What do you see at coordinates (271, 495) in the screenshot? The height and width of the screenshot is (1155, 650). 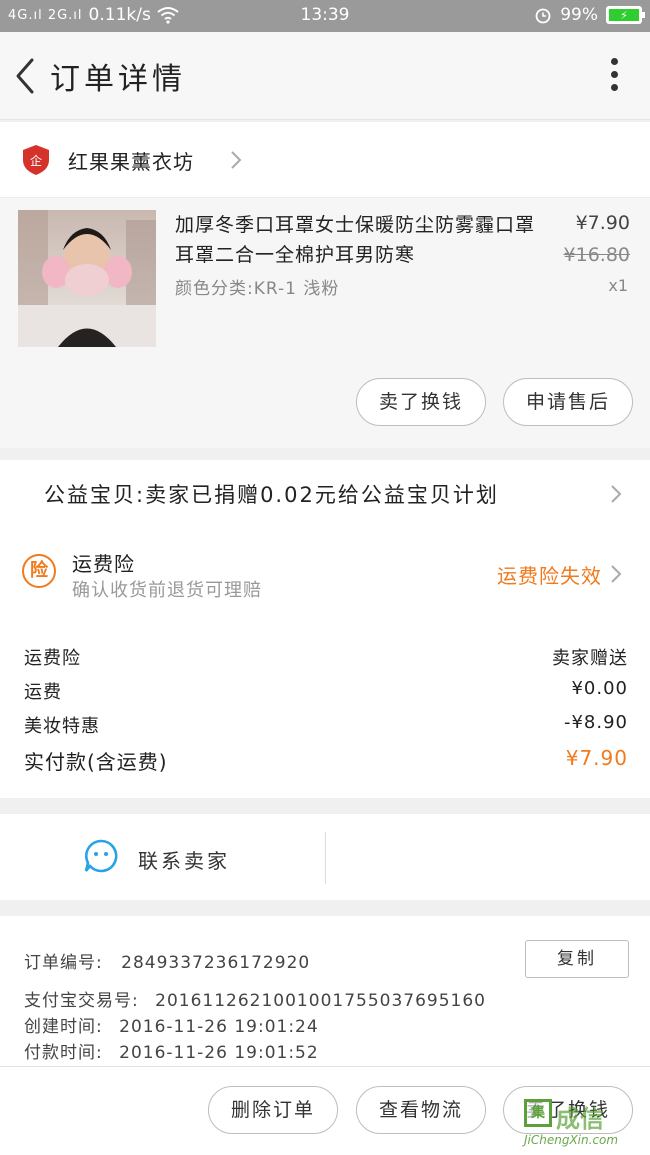 I see `charity-text: 公益宝贝:卖家已捐赠0.02元给公益宝贝计划` at bounding box center [271, 495].